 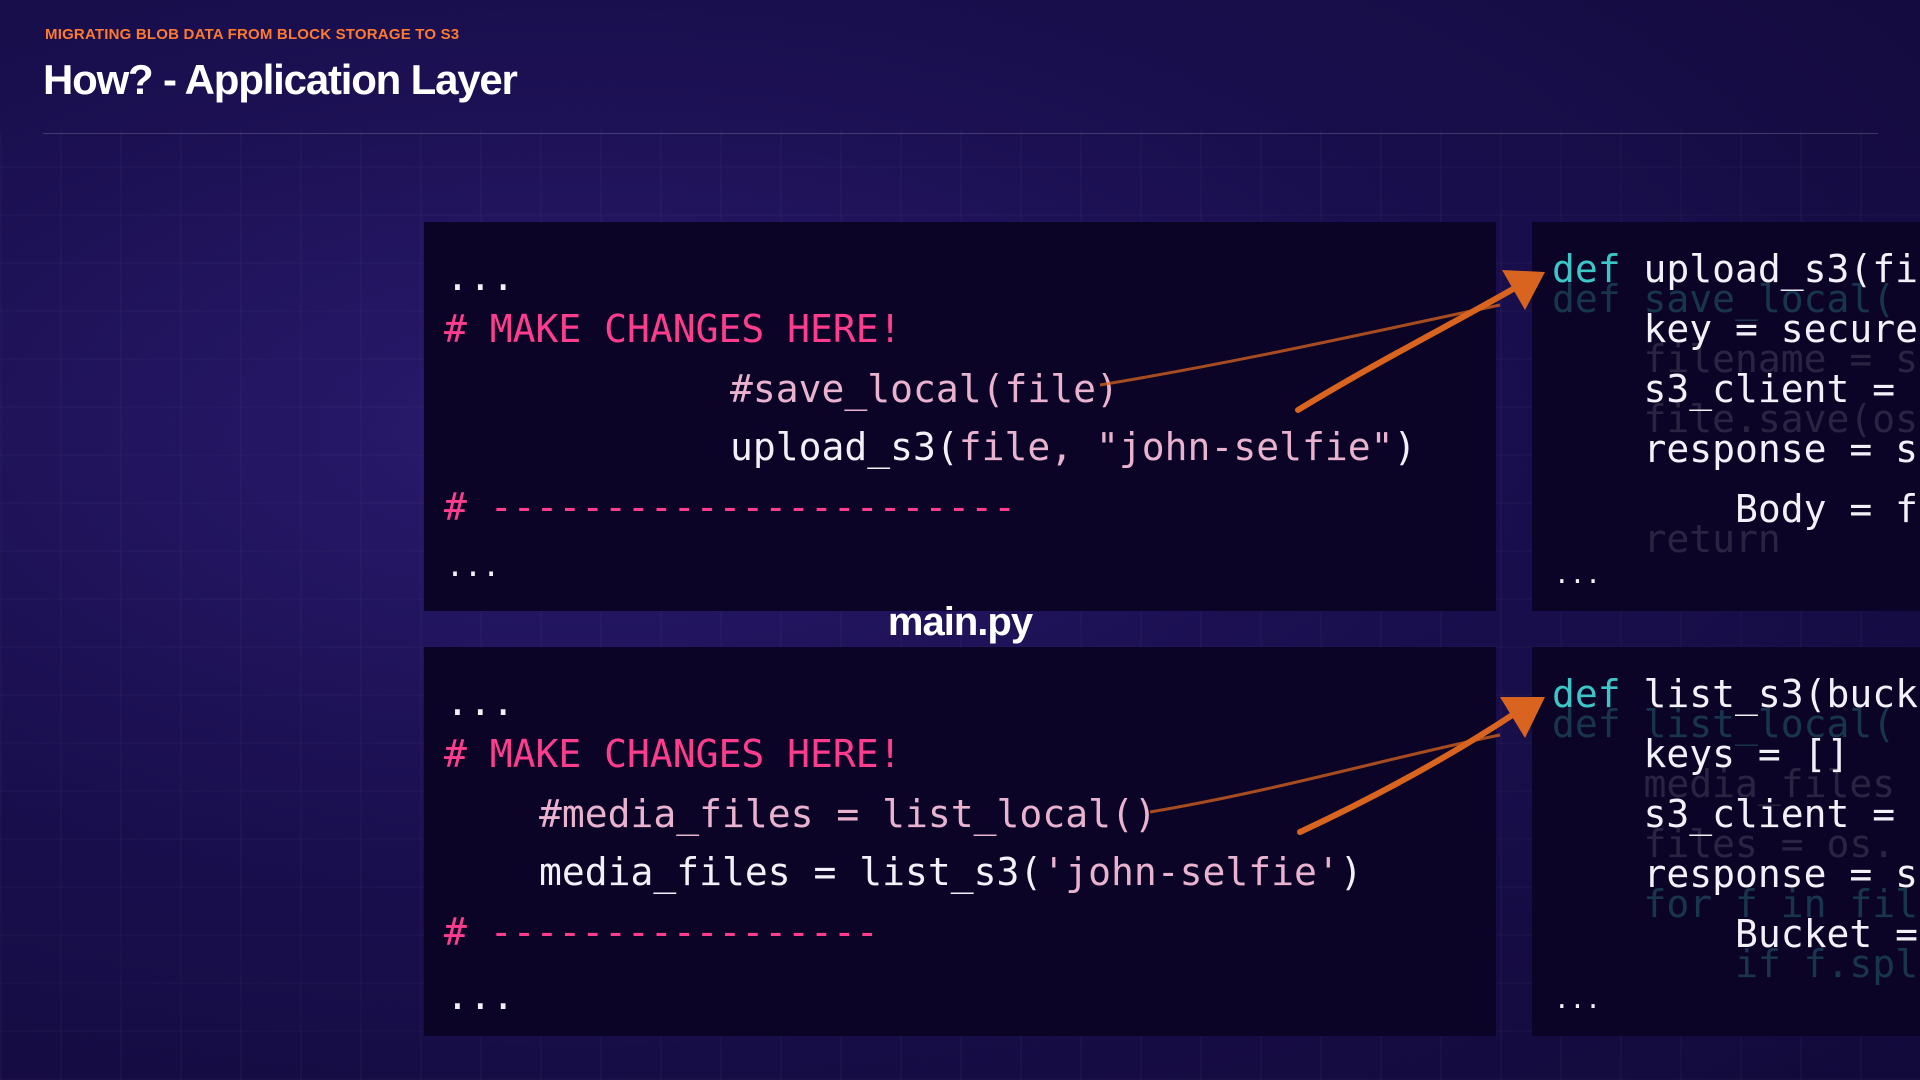 I want to click on arrow-upload, so click(x=1322, y=341).